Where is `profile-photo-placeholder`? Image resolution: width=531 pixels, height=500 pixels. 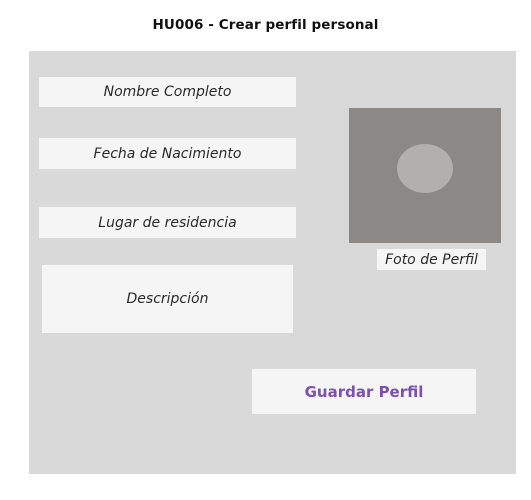
profile-photo-placeholder is located at coordinates (425, 175).